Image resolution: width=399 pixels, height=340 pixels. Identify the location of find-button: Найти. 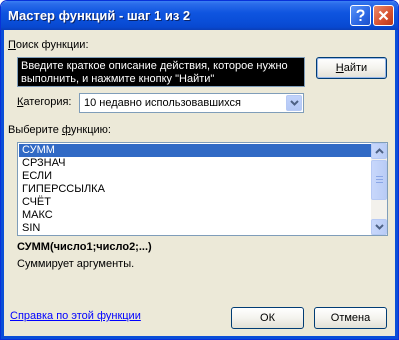
(351, 68).